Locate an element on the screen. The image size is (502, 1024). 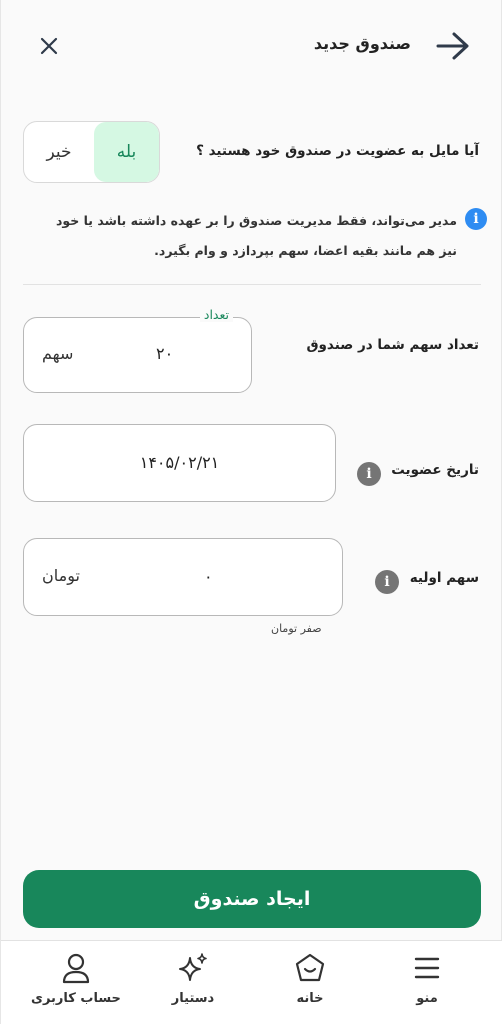
initial-share-input: ۰ تومان is located at coordinates (183, 577).